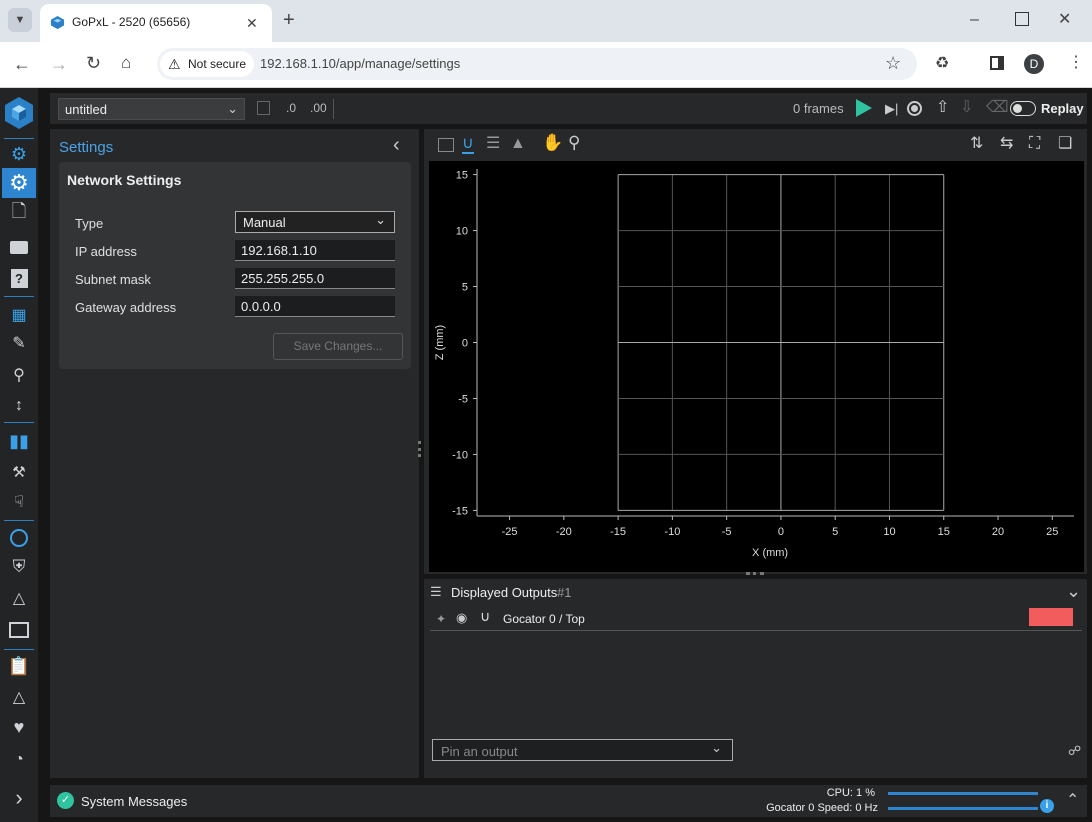 The height and width of the screenshot is (822, 1092). What do you see at coordinates (1034, 64) in the screenshot?
I see `profile-avatar: D` at bounding box center [1034, 64].